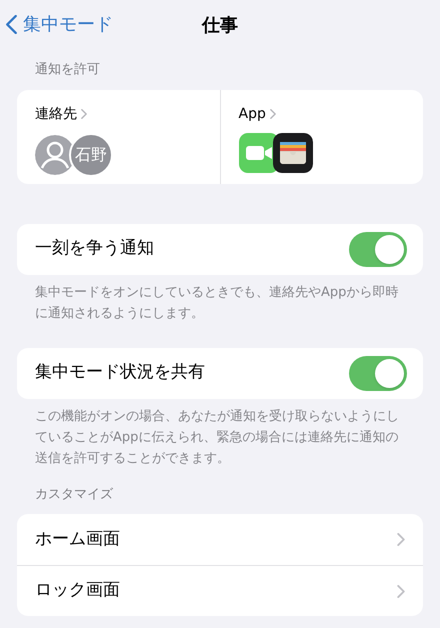 The height and width of the screenshot is (628, 440). What do you see at coordinates (252, 114) in the screenshot?
I see `apps-label: App` at bounding box center [252, 114].